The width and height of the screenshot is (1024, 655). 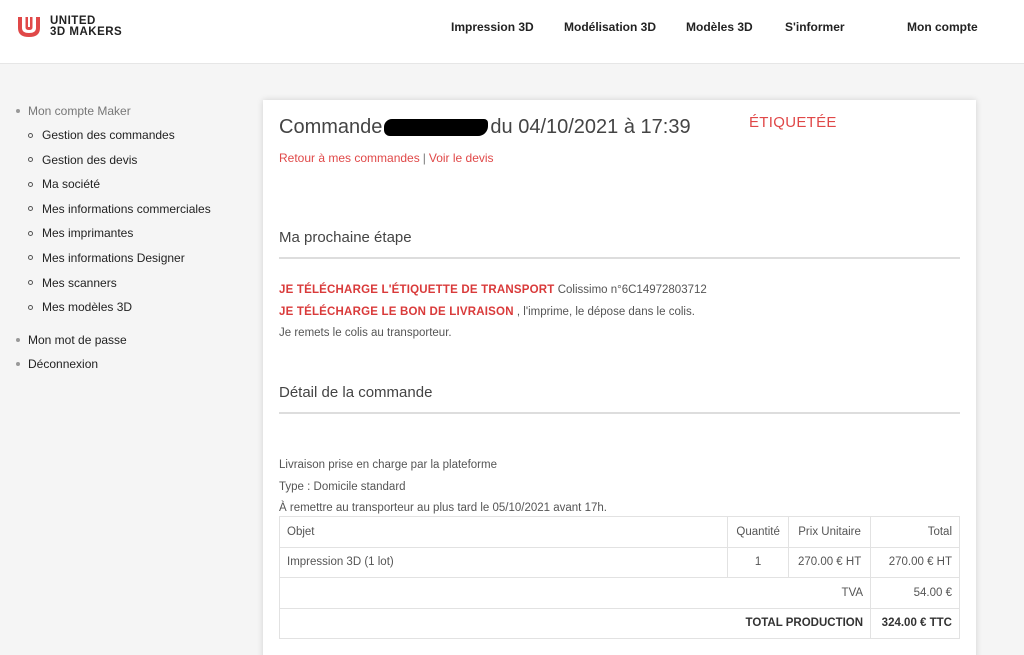 What do you see at coordinates (758, 562) in the screenshot?
I see `row-qty: 1` at bounding box center [758, 562].